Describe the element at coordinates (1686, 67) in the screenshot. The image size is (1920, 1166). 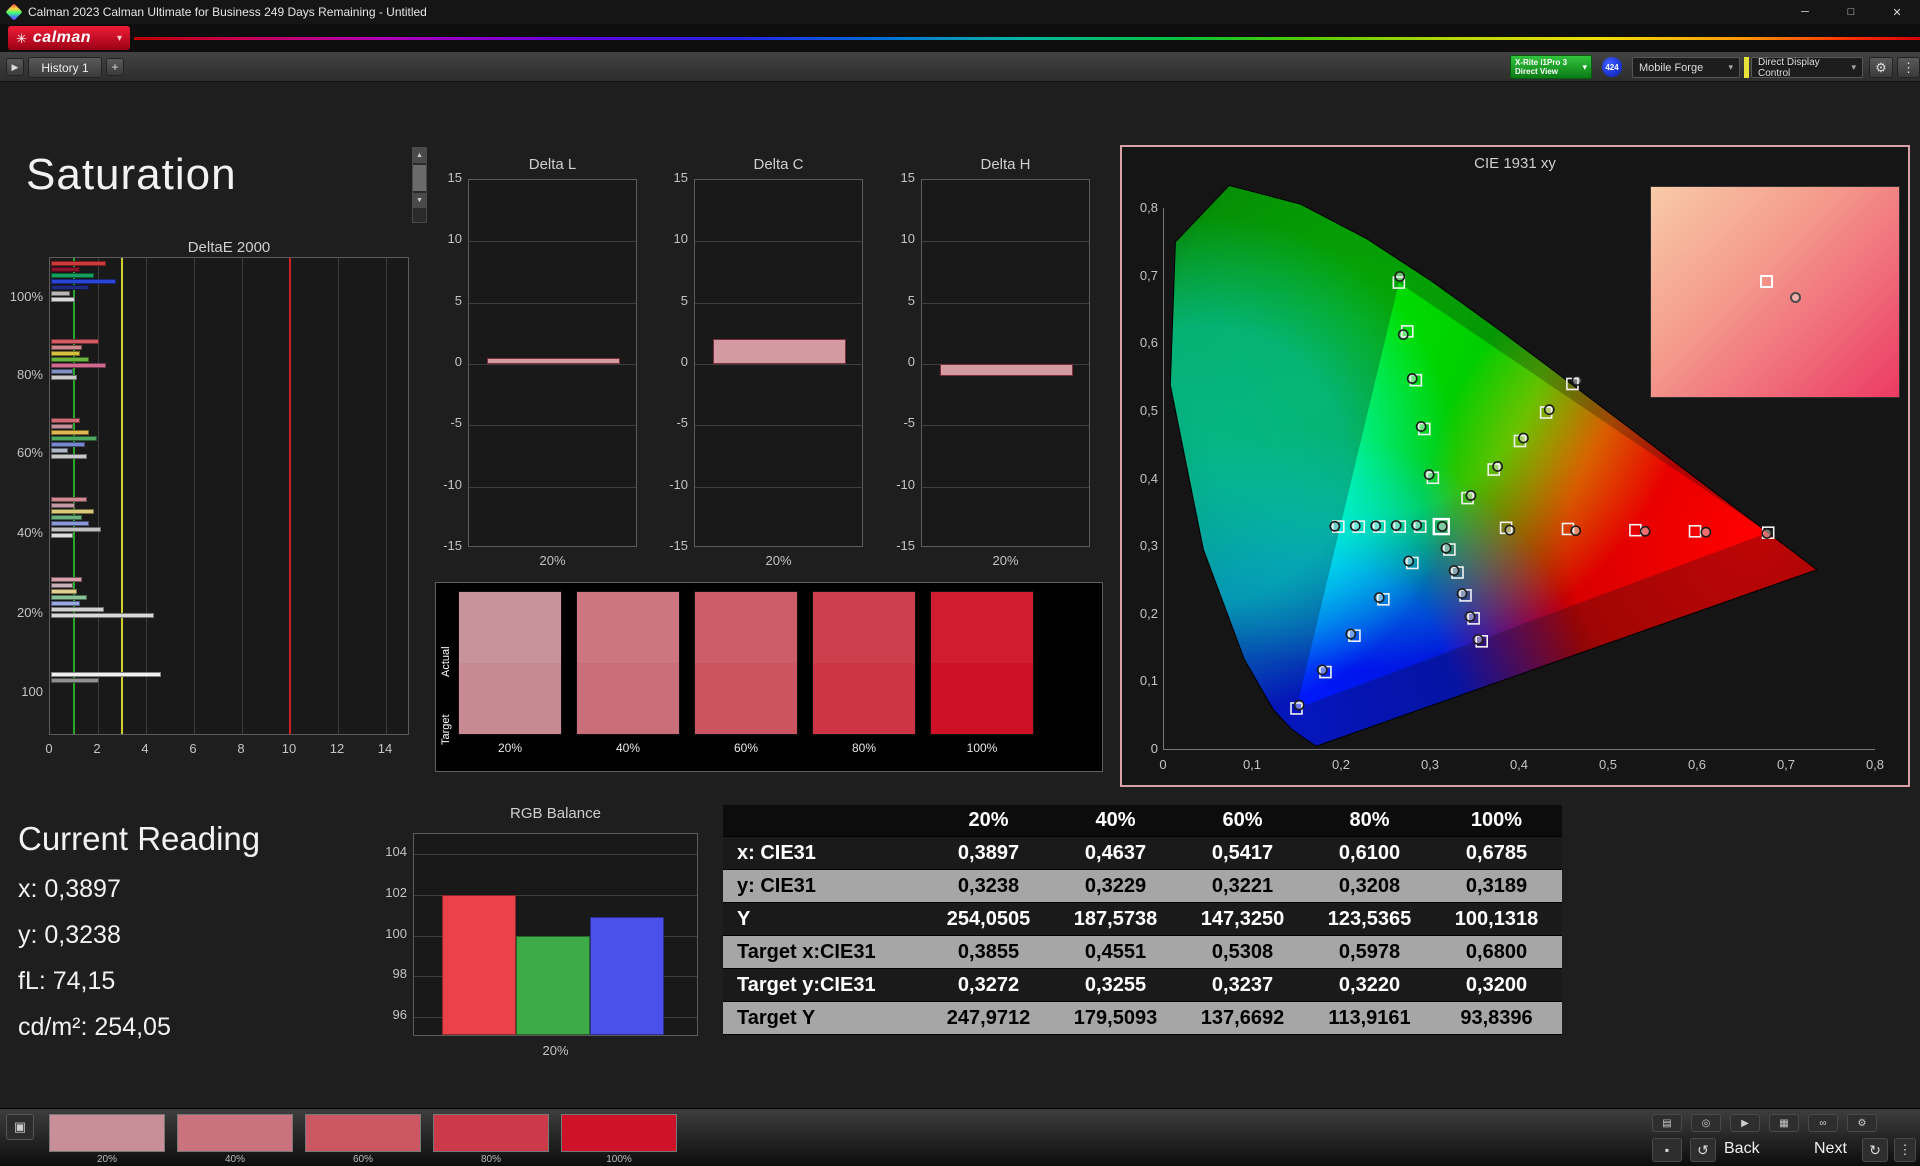
I see `pattern-source-dropdown: Mobile Forge ▾` at that location.